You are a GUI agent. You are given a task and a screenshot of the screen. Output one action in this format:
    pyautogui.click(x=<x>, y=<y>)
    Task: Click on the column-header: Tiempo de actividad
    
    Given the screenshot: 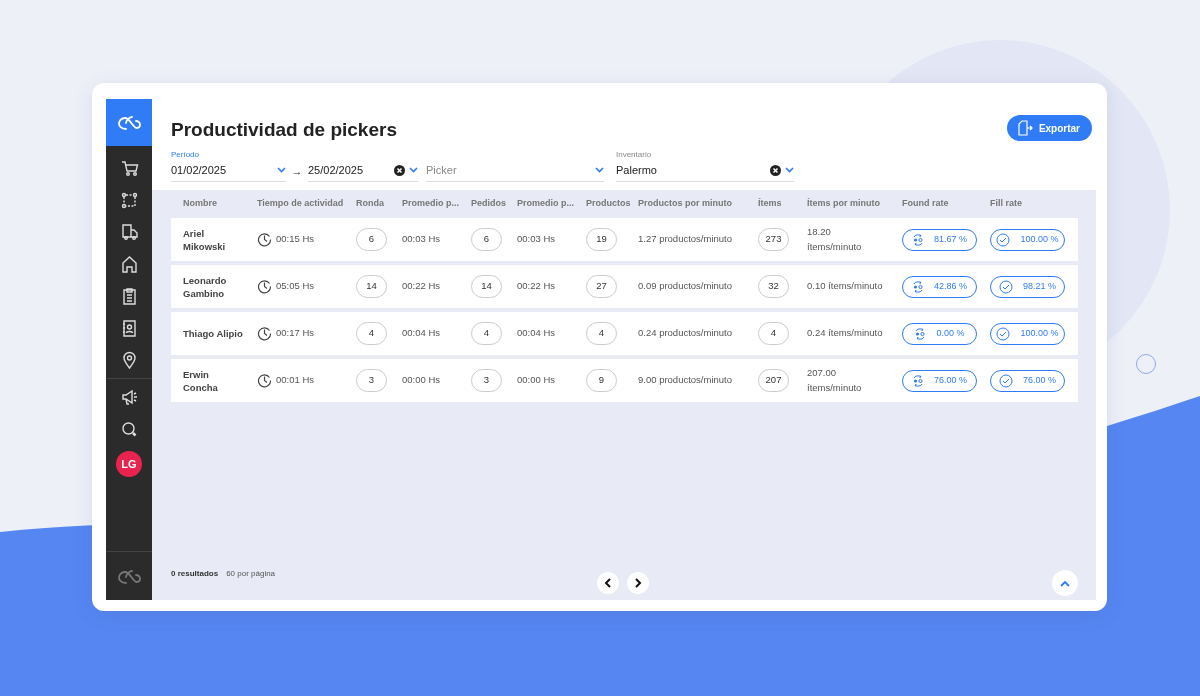 What is the action you would take?
    pyautogui.click(x=301, y=204)
    